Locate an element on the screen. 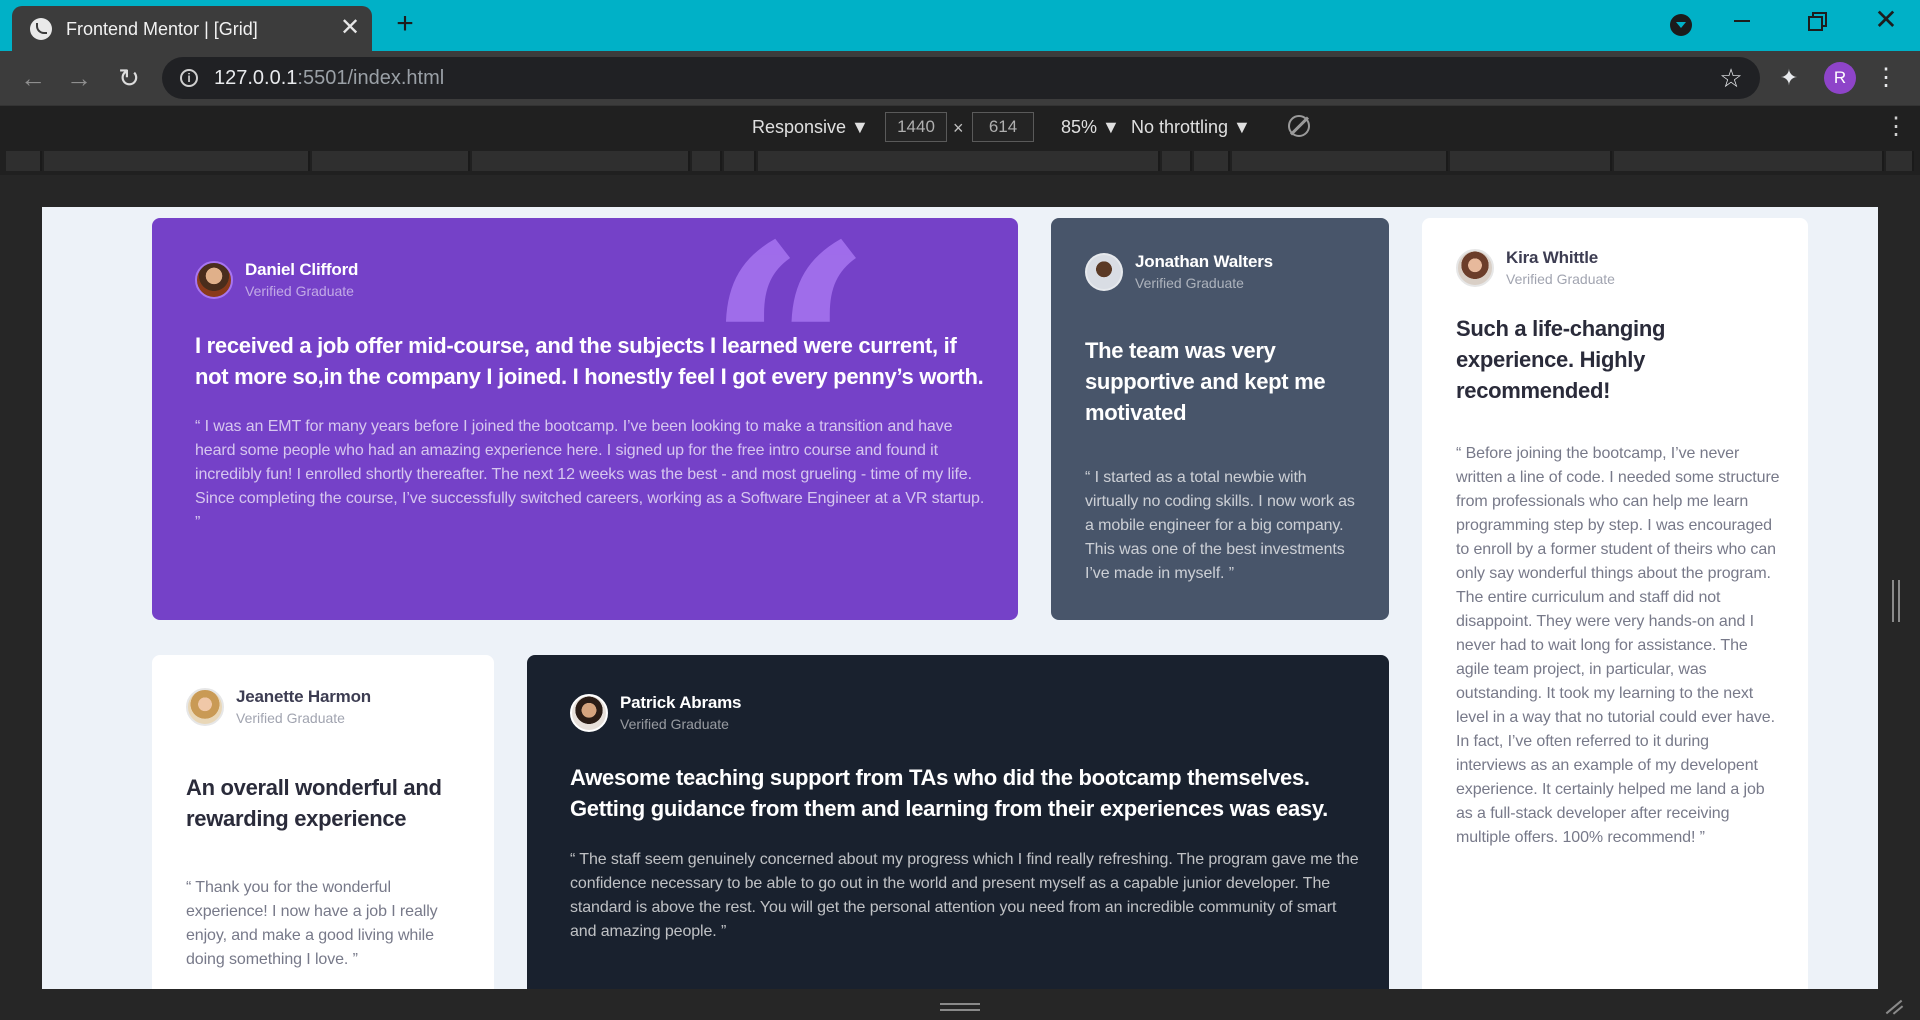 This screenshot has height=1020, width=1920. person-name: Jonathan Walters is located at coordinates (1204, 261).